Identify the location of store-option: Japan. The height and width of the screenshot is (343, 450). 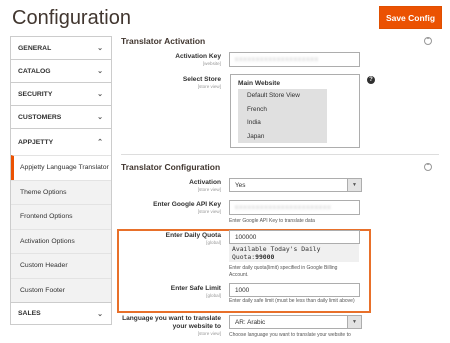
(282, 137).